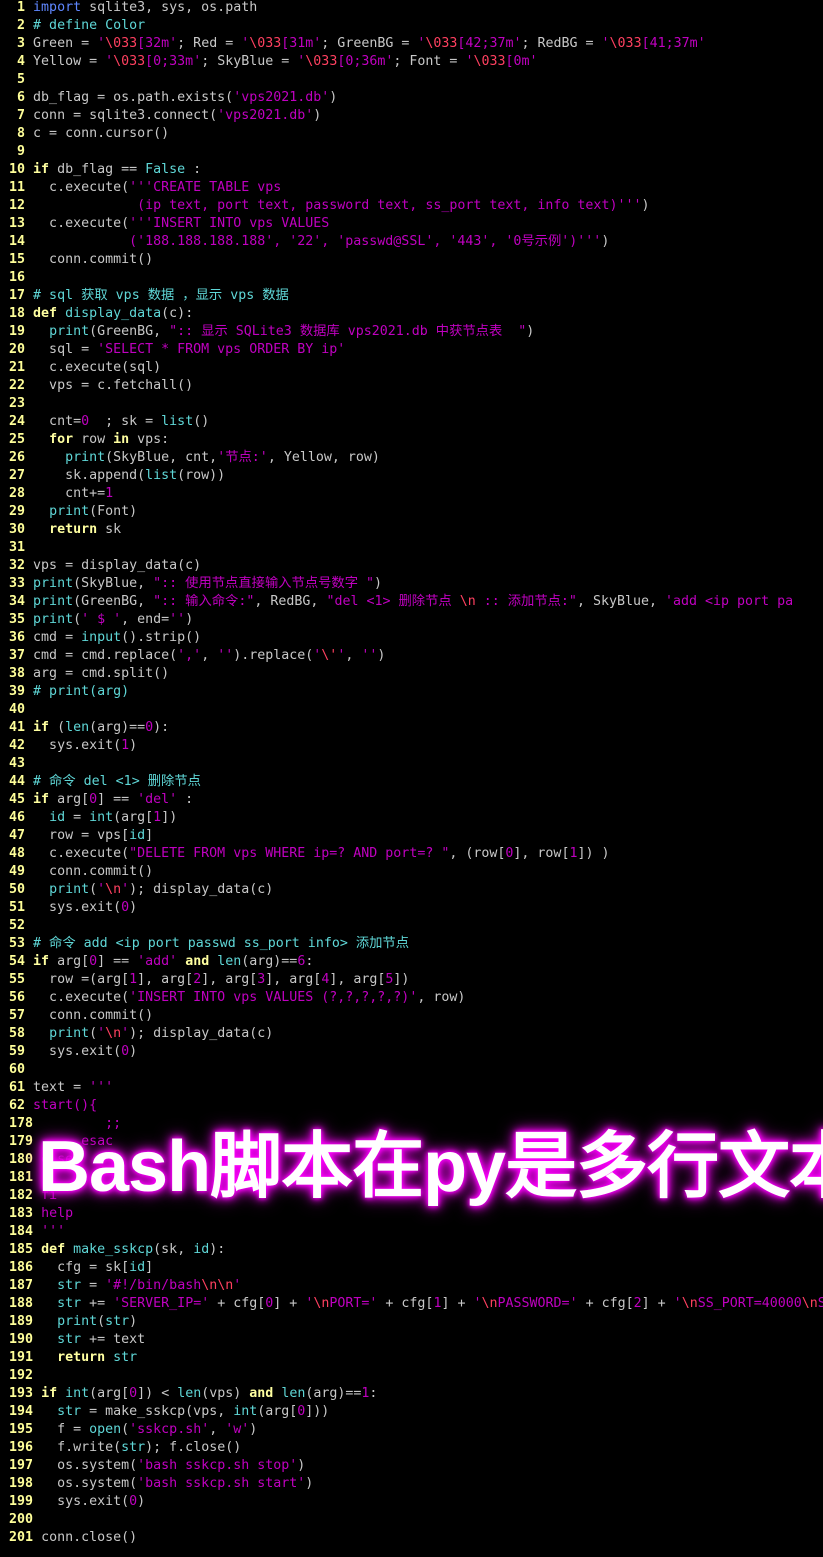  What do you see at coordinates (441, 997) in the screenshot?
I see `code-token: , row)` at bounding box center [441, 997].